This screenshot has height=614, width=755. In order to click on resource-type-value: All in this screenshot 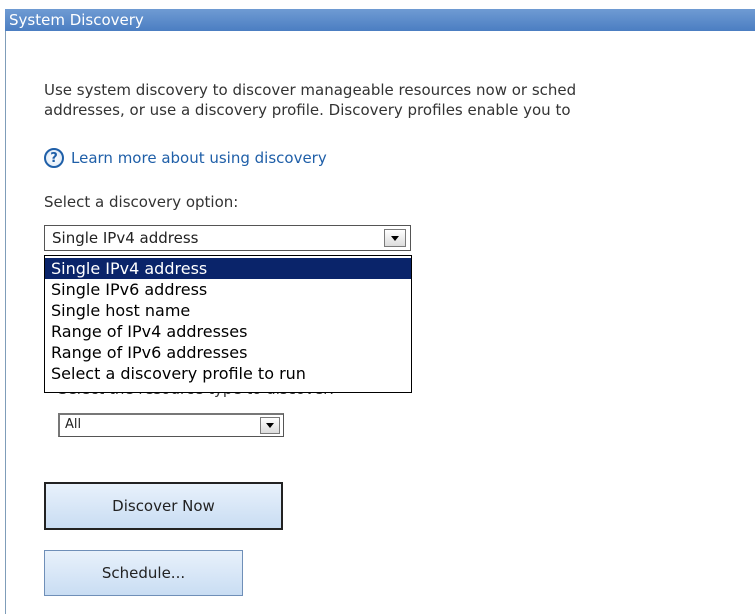, I will do `click(73, 424)`.